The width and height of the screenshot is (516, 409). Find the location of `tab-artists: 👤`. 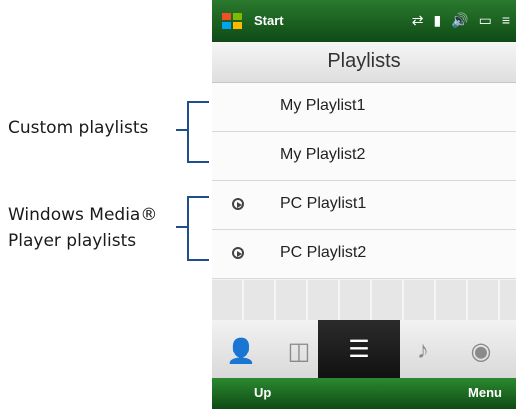

tab-artists: 👤 is located at coordinates (241, 351).